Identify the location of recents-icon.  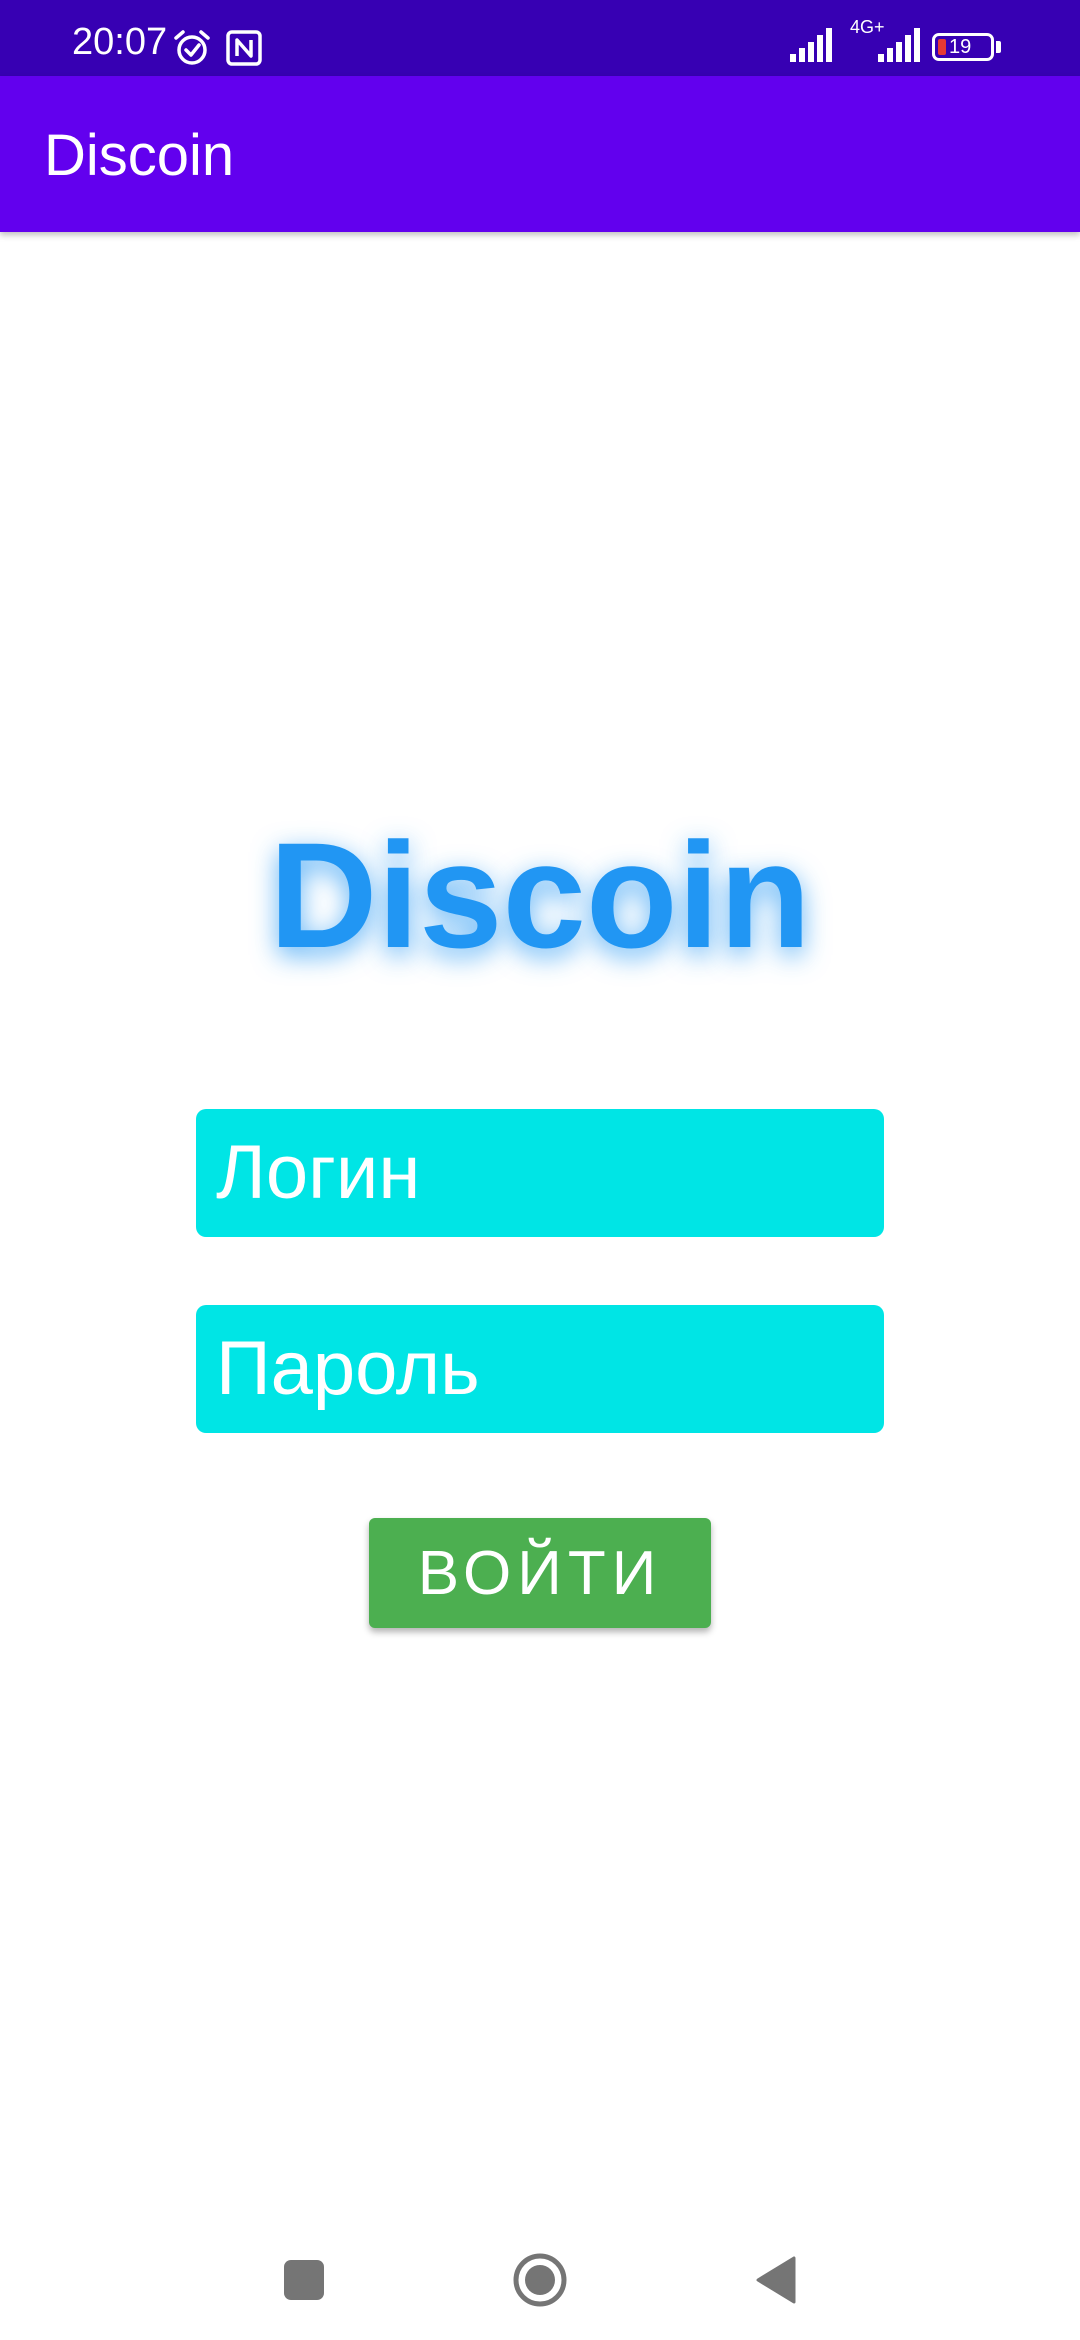
(304, 2280).